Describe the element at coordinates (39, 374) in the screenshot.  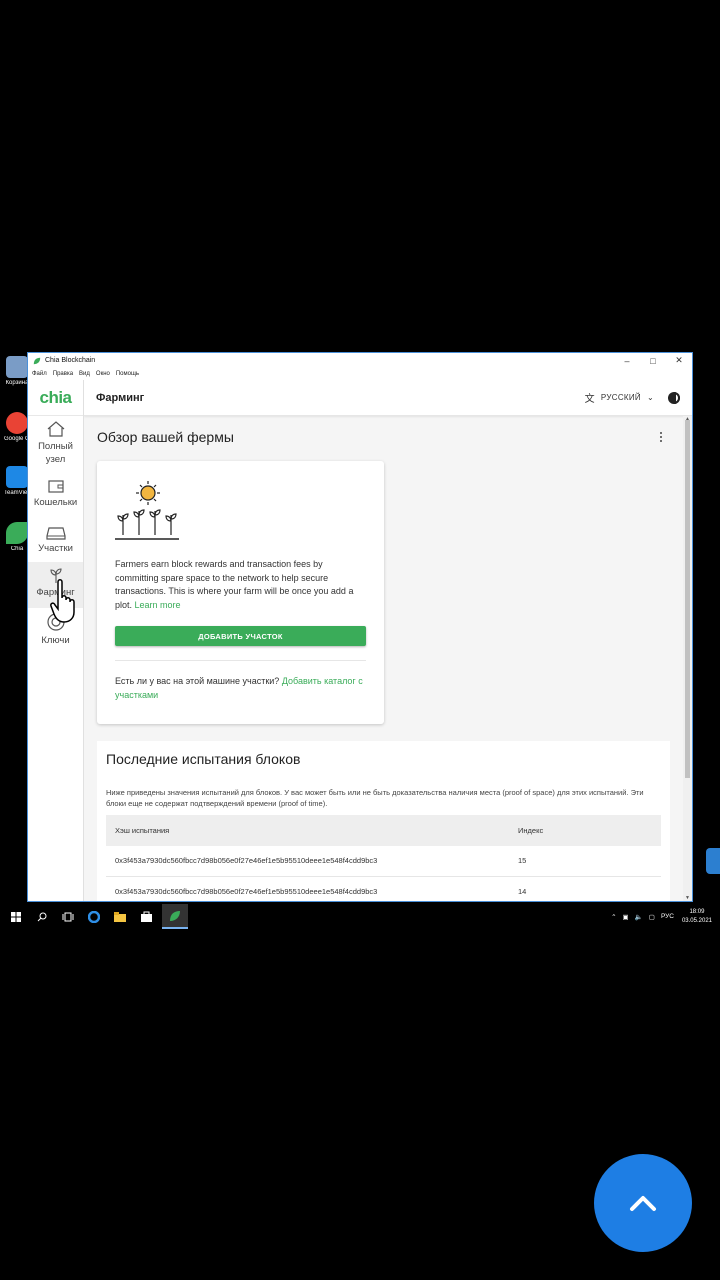
I see `menu-file: Файл` at that location.